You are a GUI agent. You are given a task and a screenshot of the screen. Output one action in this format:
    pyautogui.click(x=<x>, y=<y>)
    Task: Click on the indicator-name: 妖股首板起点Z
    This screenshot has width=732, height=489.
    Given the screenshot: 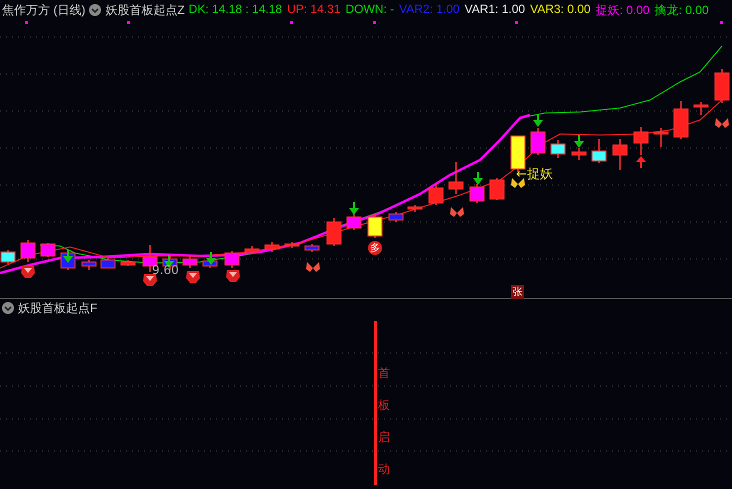 What is the action you would take?
    pyautogui.click(x=145, y=10)
    